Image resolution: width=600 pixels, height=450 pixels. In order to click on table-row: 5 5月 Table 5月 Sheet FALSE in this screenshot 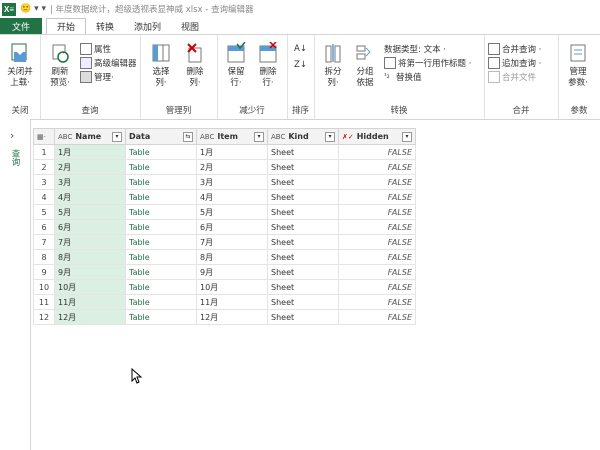, I will do `click(224, 212)`.